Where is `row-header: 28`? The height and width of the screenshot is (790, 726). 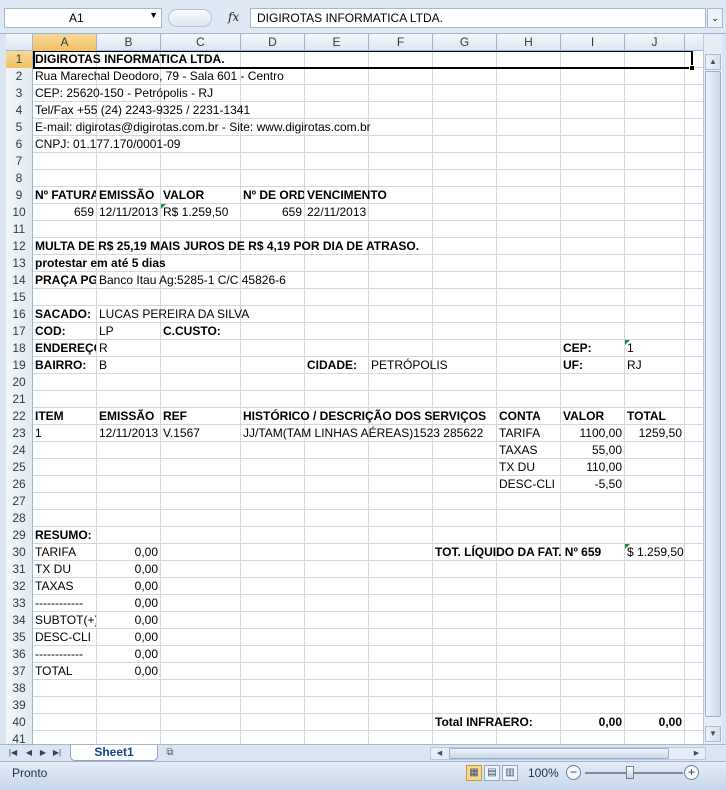
row-header: 28 is located at coordinates (19, 518).